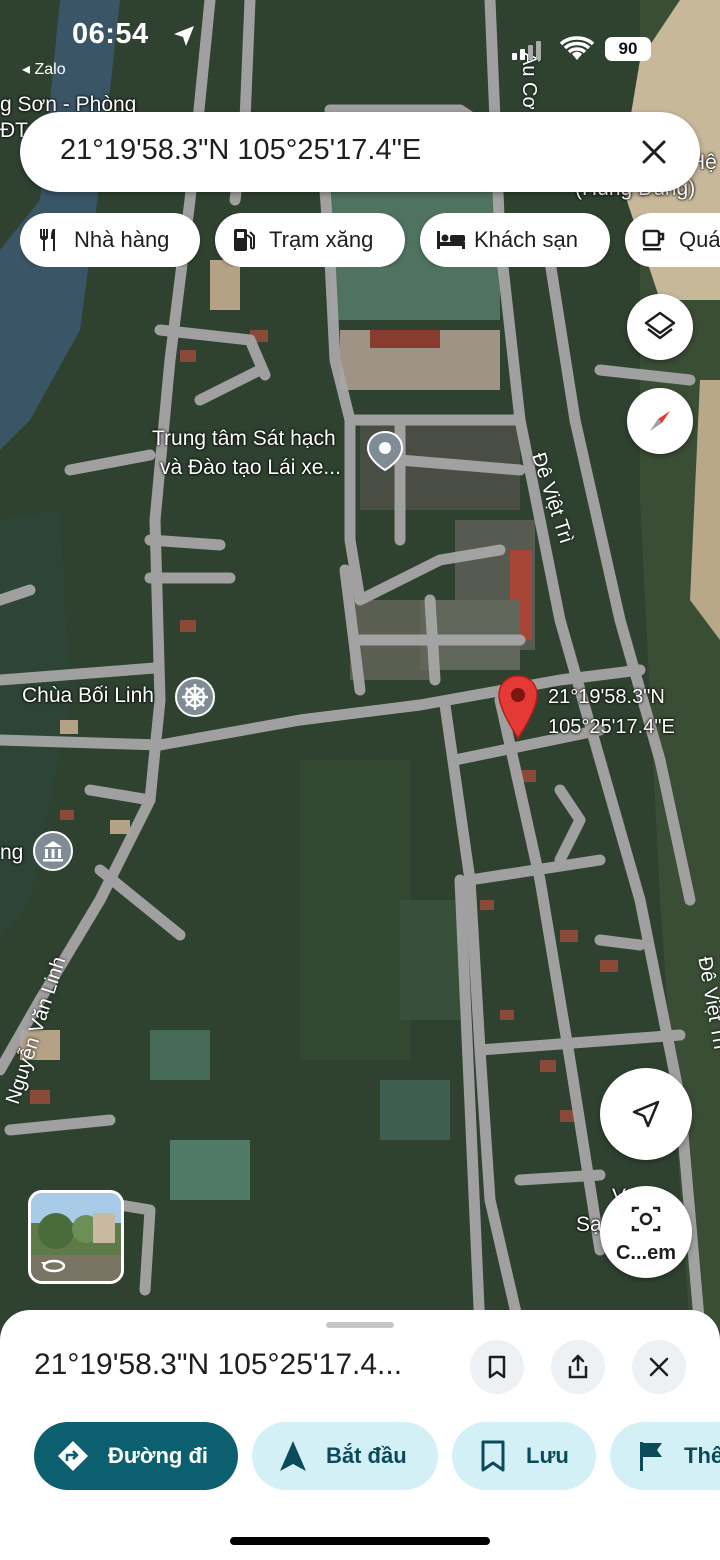 Image resolution: width=720 pixels, height=1560 pixels. I want to click on layers-button, so click(660, 327).